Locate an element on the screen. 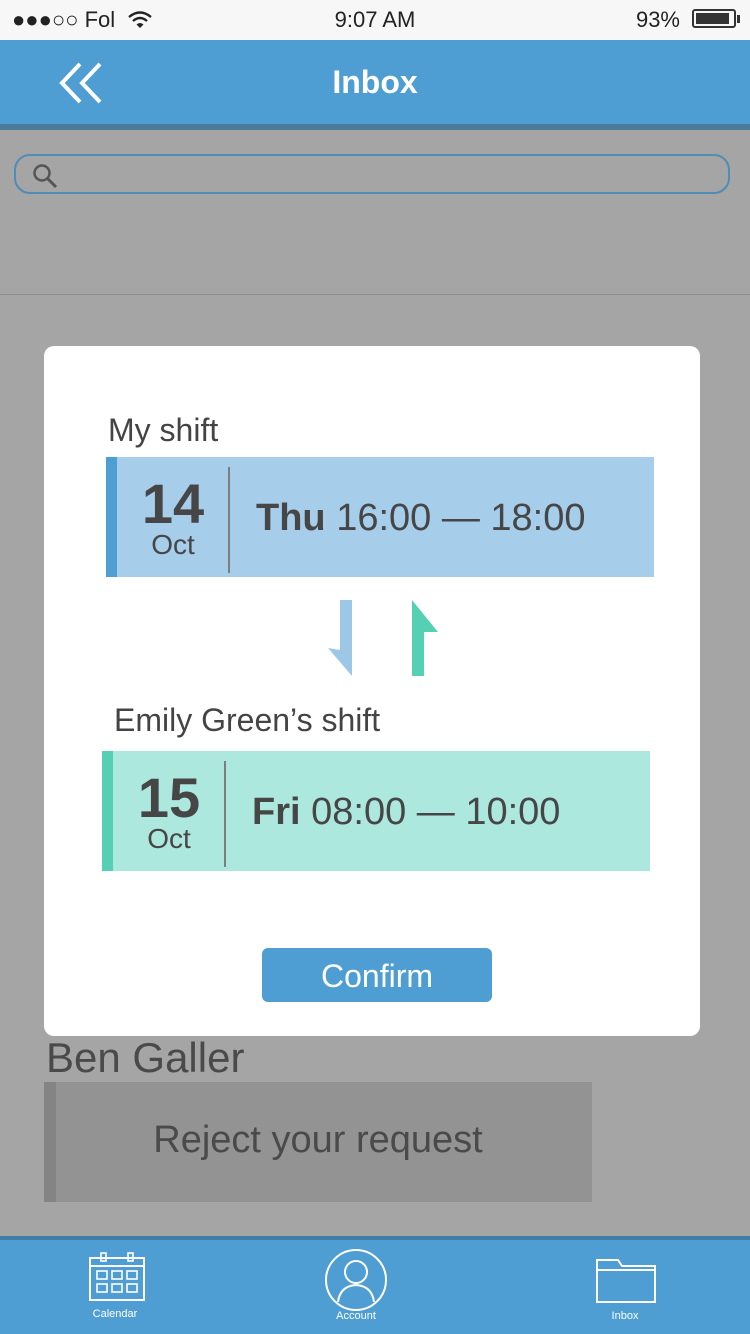 The image size is (750, 1334). shift-weekday: Thu is located at coordinates (291, 518).